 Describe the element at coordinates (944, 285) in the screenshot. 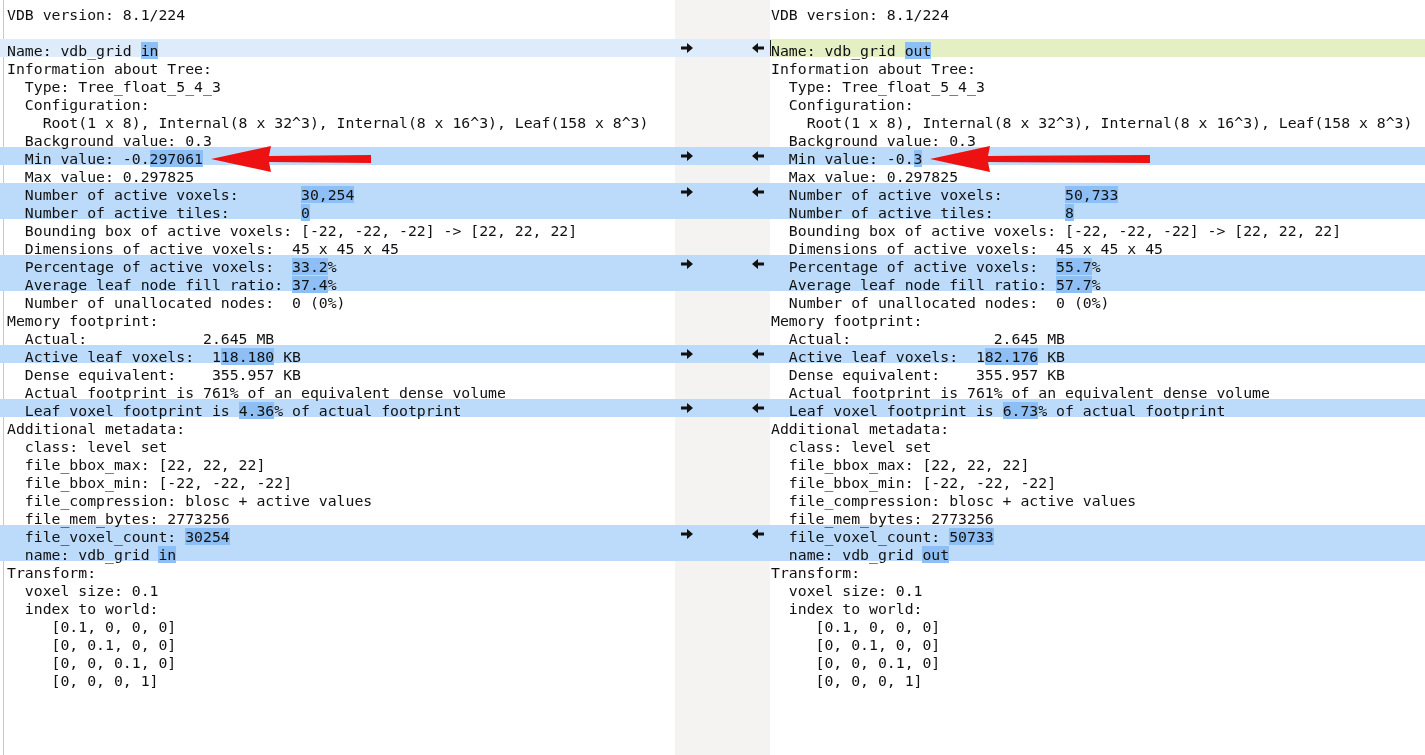

I see `code-line: Average leaf node fill ratio: 57.7%` at that location.